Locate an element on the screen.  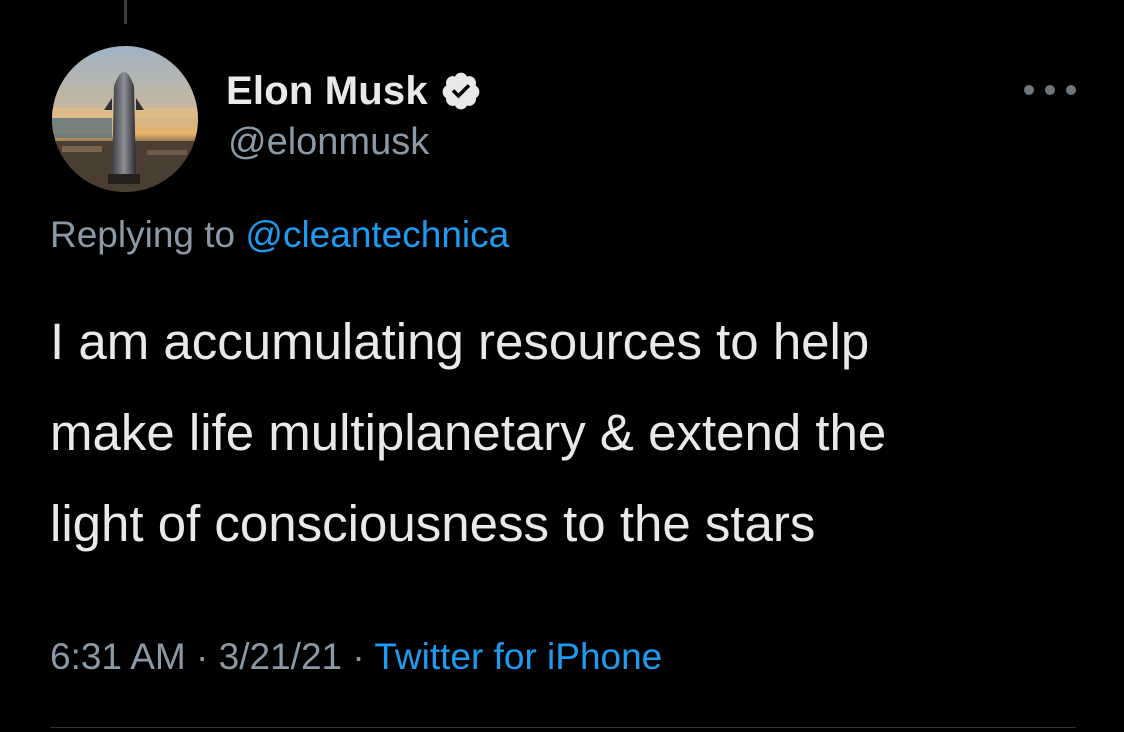
author-name: Elon Musk is located at coordinates (327, 91).